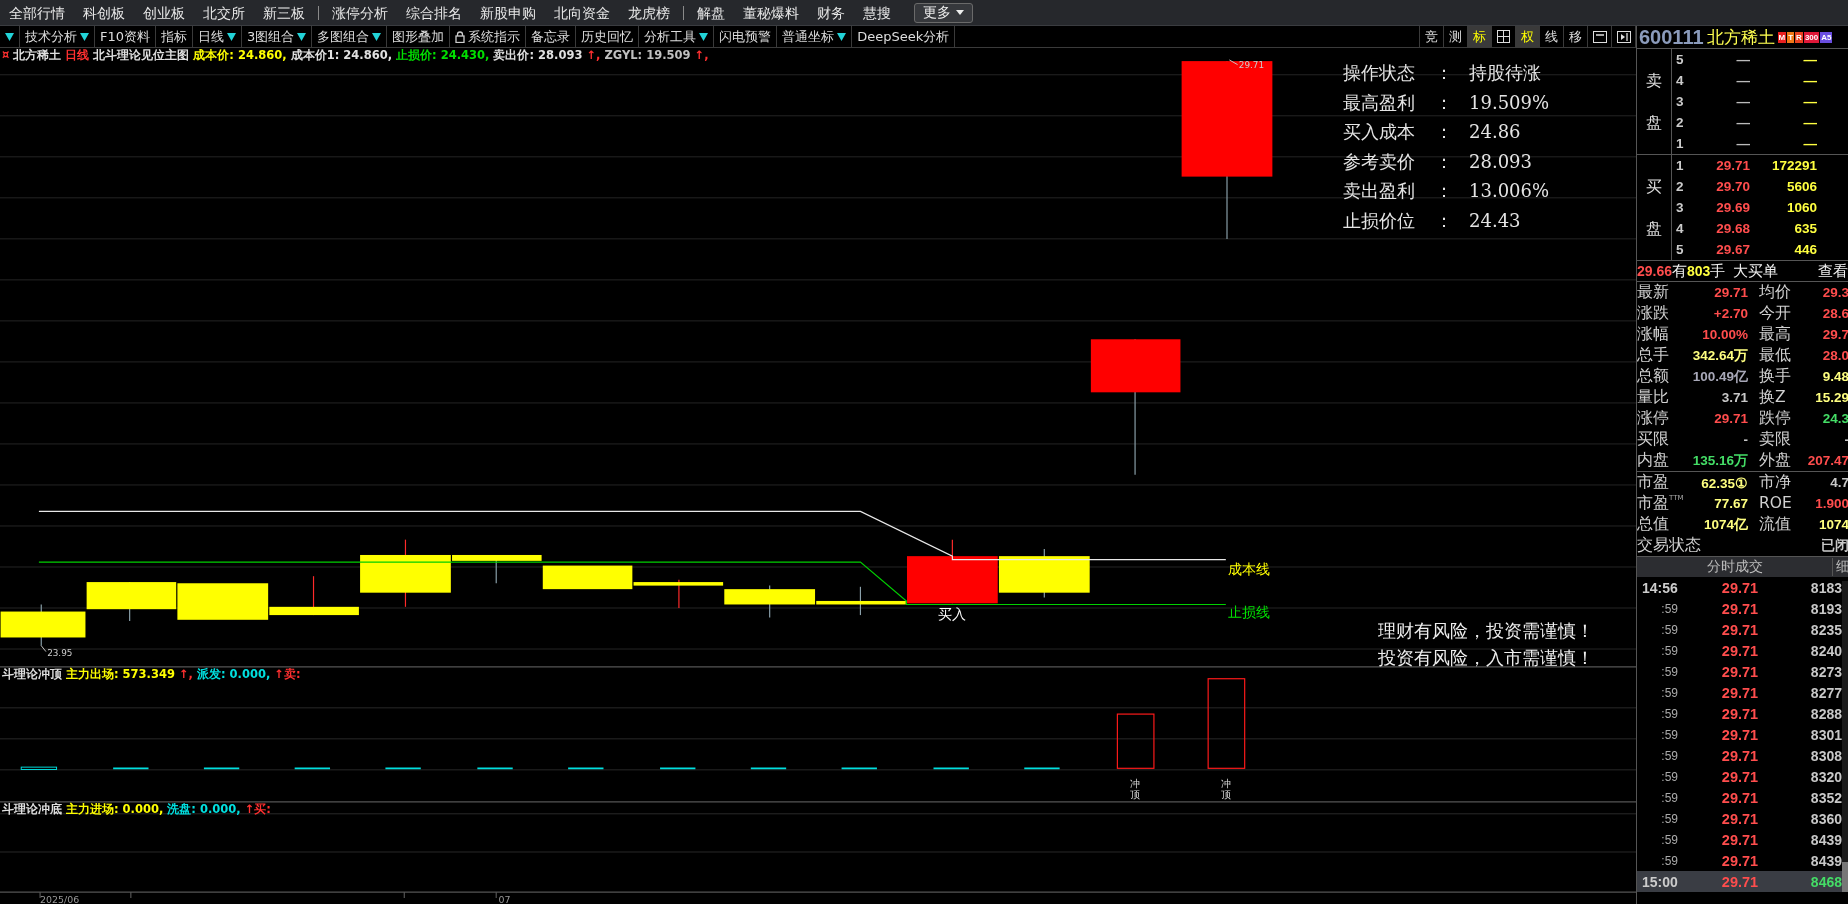 This screenshot has height=904, width=1848. What do you see at coordinates (711, 12) in the screenshot?
I see `menu-item: 解盘` at bounding box center [711, 12].